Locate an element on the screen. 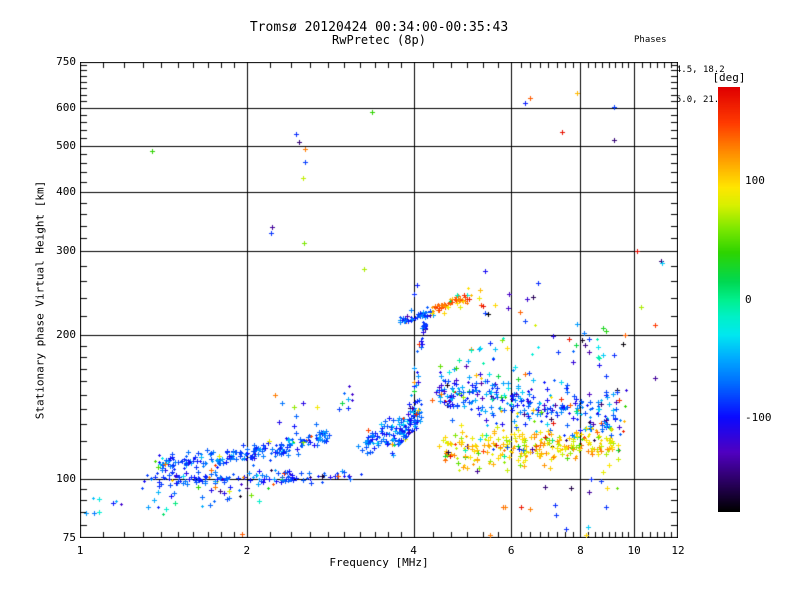  chart-subtitle: RwPretec (8p) is located at coordinates (379, 40).